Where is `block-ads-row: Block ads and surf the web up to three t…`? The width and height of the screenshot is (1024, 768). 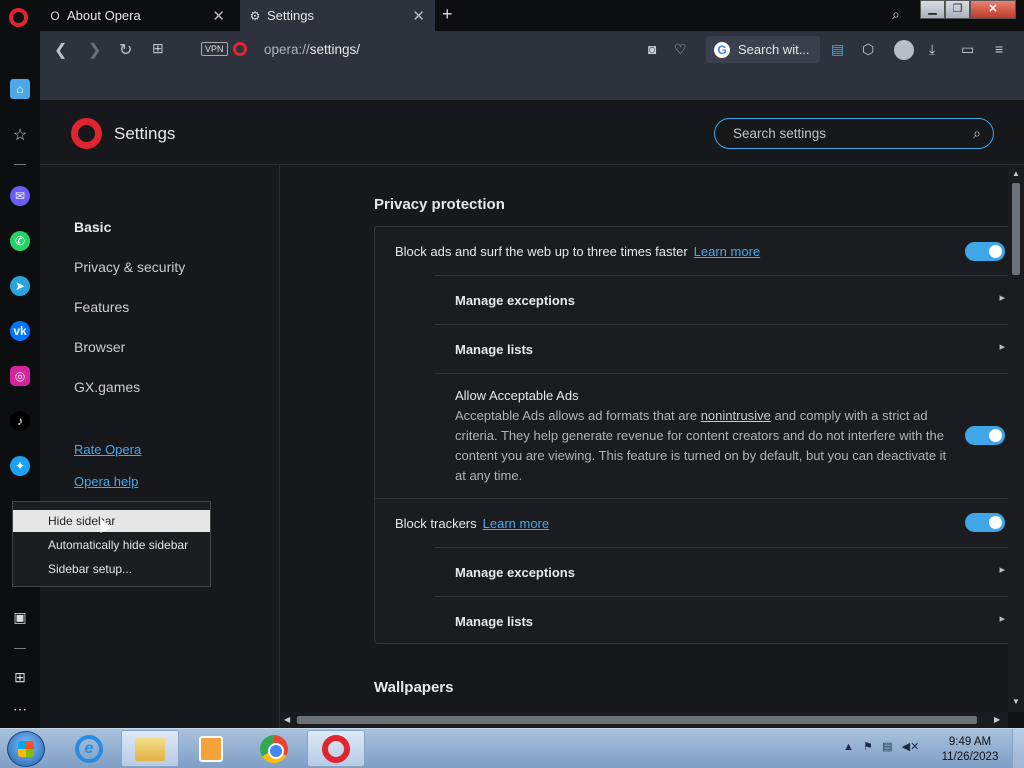 block-ads-row: Block ads and surf the web up to three t… is located at coordinates (577, 251).